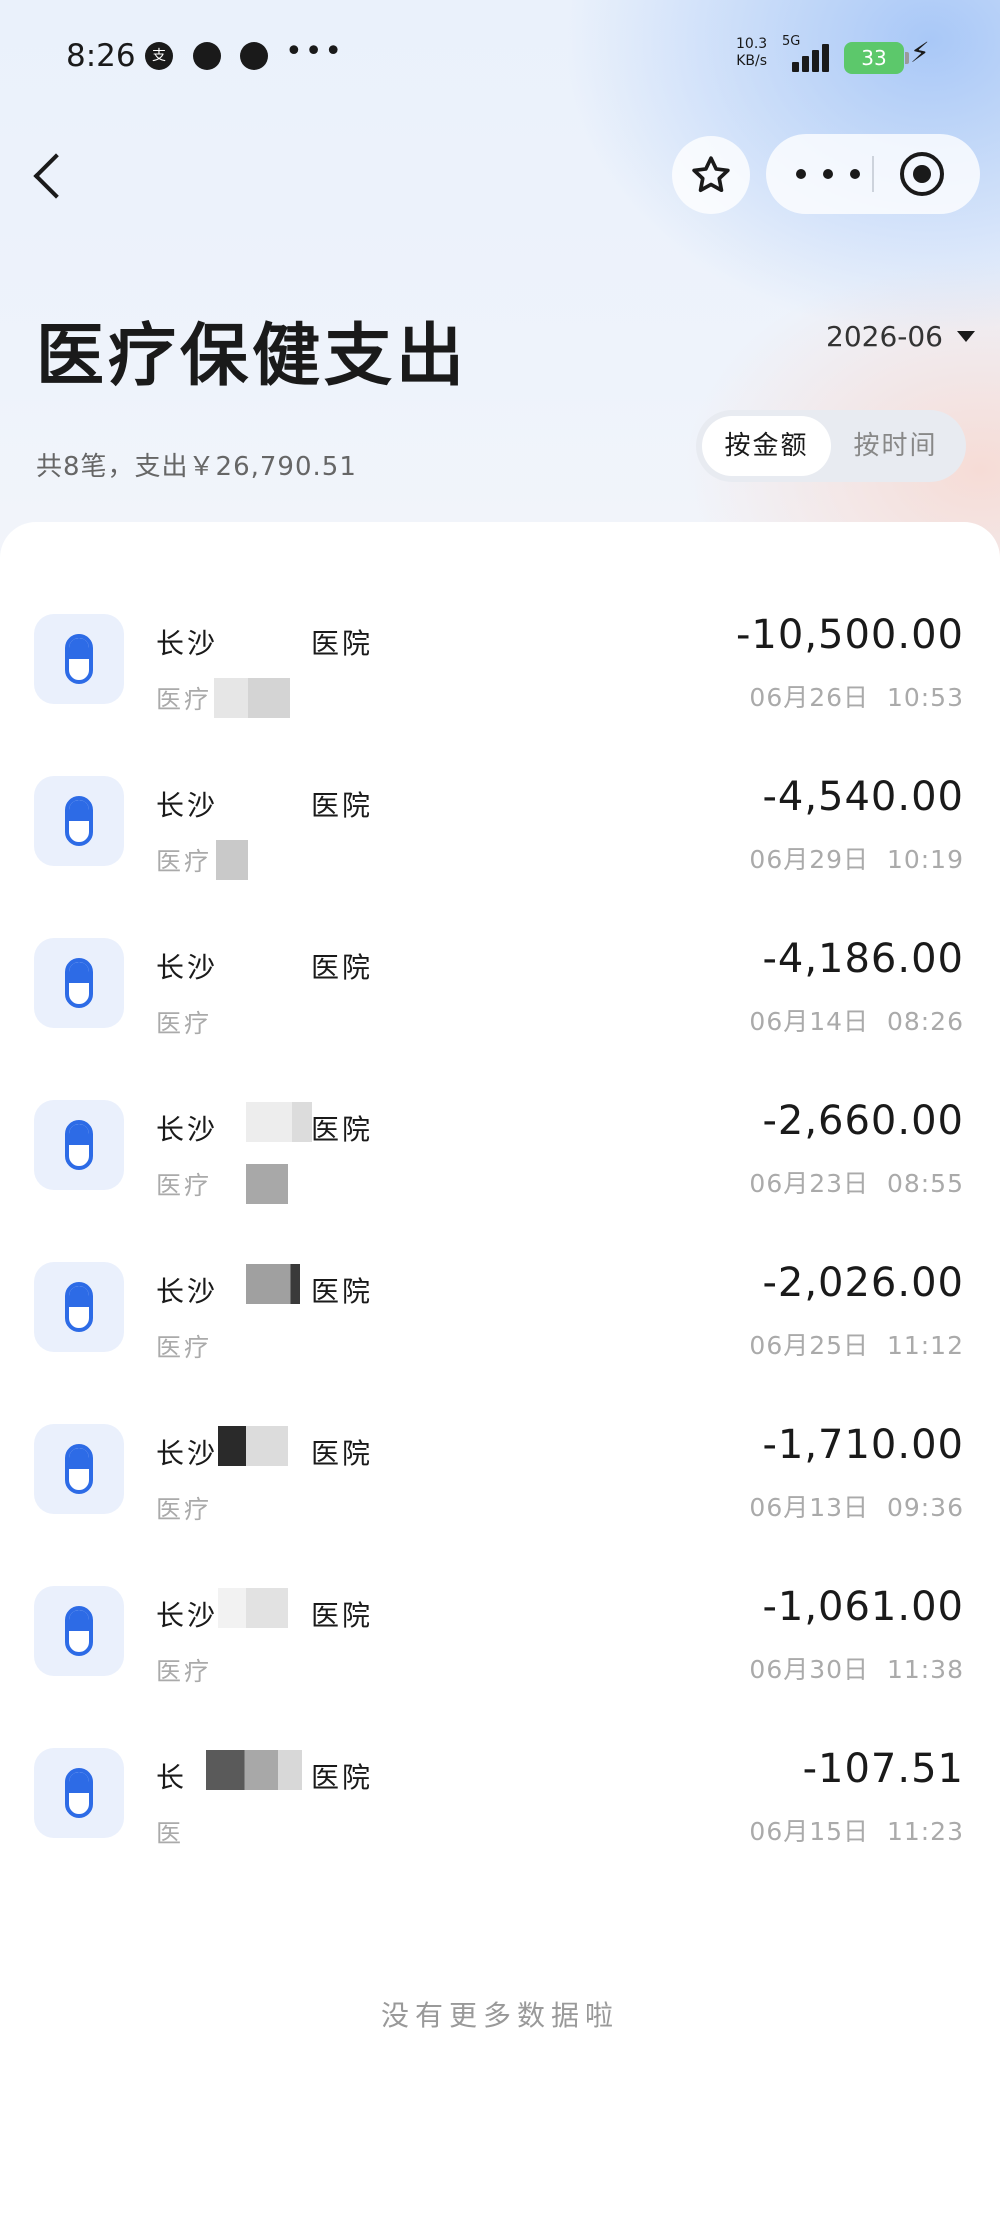  Describe the element at coordinates (500, 55) in the screenshot. I see `status-bar: 8:26 支 ••• 10.3 KB/s 5G 33 ⚡` at that location.